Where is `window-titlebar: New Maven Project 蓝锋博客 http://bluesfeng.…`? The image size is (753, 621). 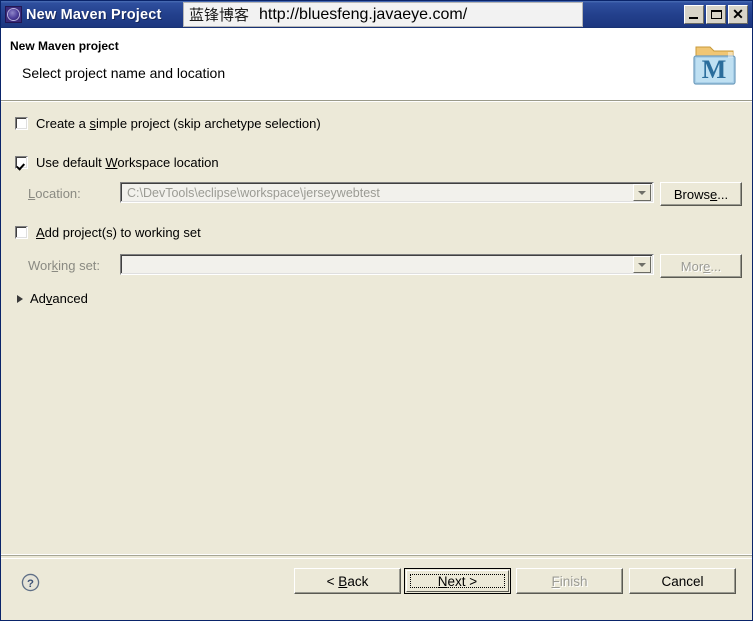
window-titlebar: New Maven Project 蓝锋博客 http://bluesfeng.… is located at coordinates (376, 14).